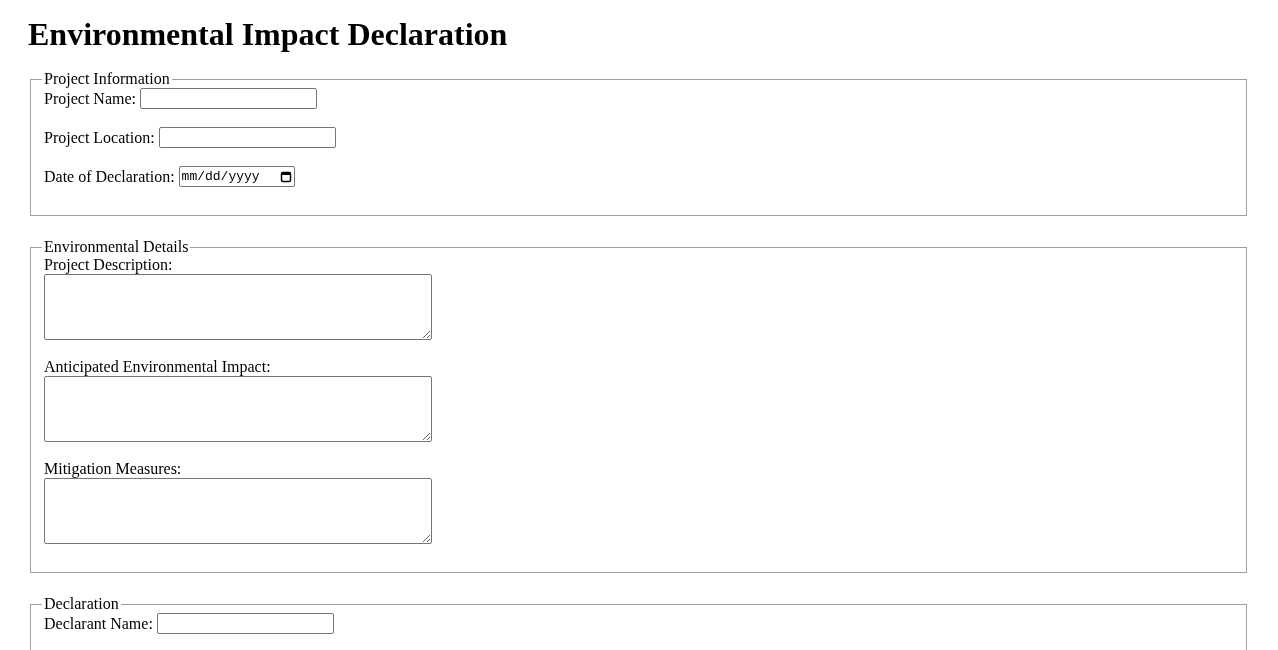 Image resolution: width=1278 pixels, height=650 pixels. I want to click on field-label: Declarant Name:, so click(98, 623).